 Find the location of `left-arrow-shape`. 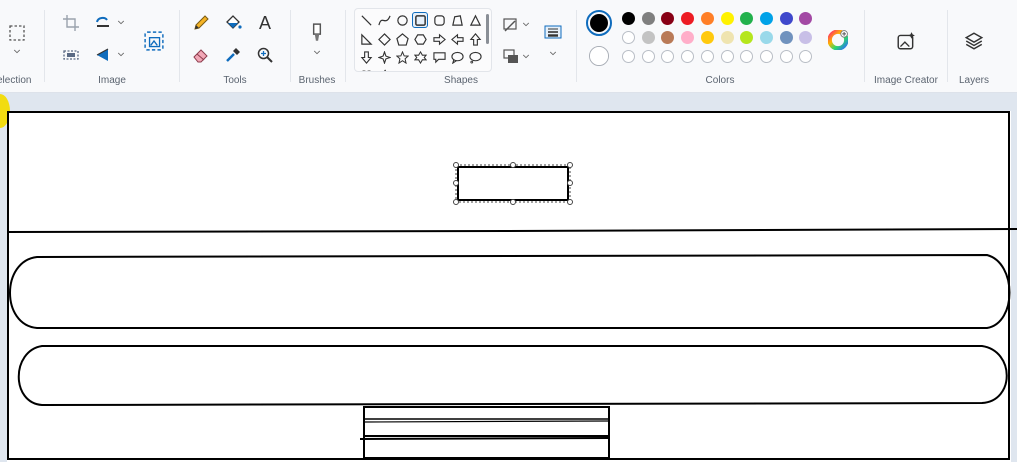

left-arrow-shape is located at coordinates (457, 39).